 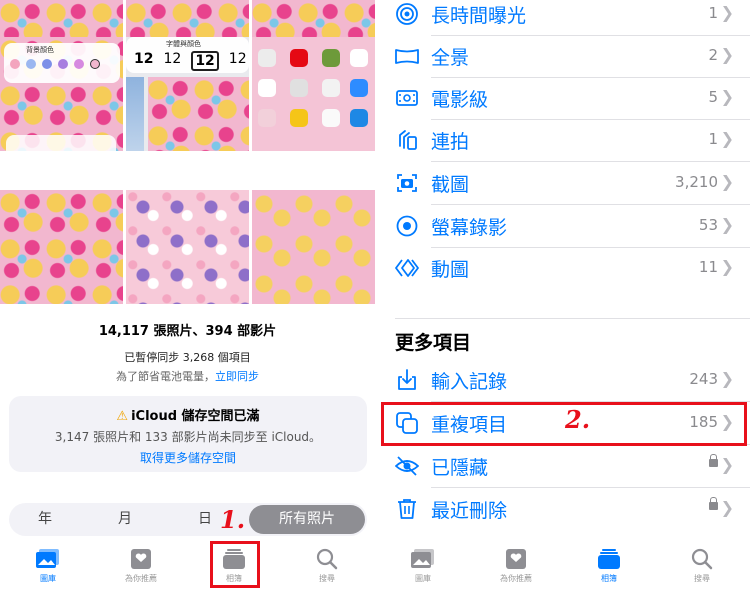 What do you see at coordinates (183, 44) in the screenshot?
I see `clock-font-title: 字體與顏色` at bounding box center [183, 44].